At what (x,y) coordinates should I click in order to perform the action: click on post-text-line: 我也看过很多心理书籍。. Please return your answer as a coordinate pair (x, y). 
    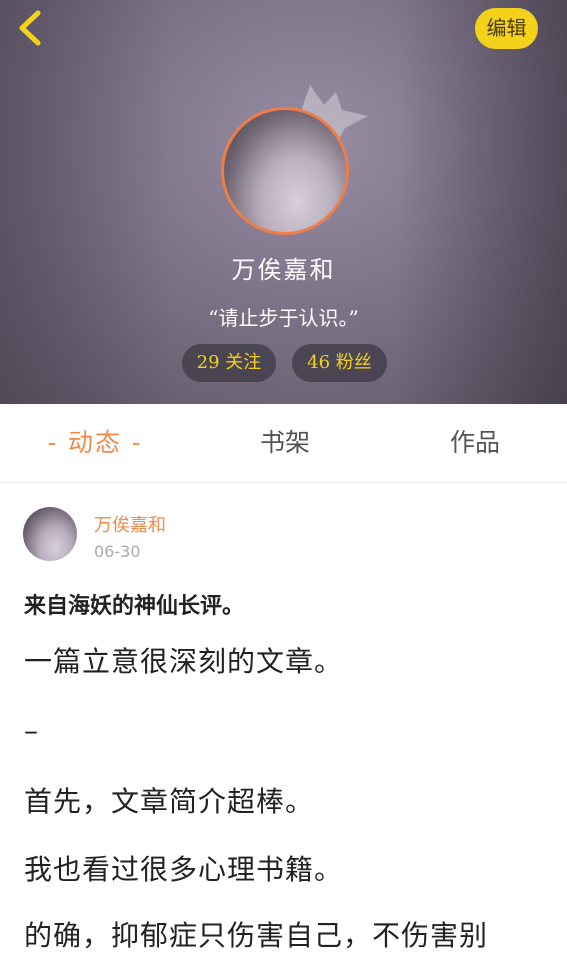
    Looking at the image, I should click on (184, 869).